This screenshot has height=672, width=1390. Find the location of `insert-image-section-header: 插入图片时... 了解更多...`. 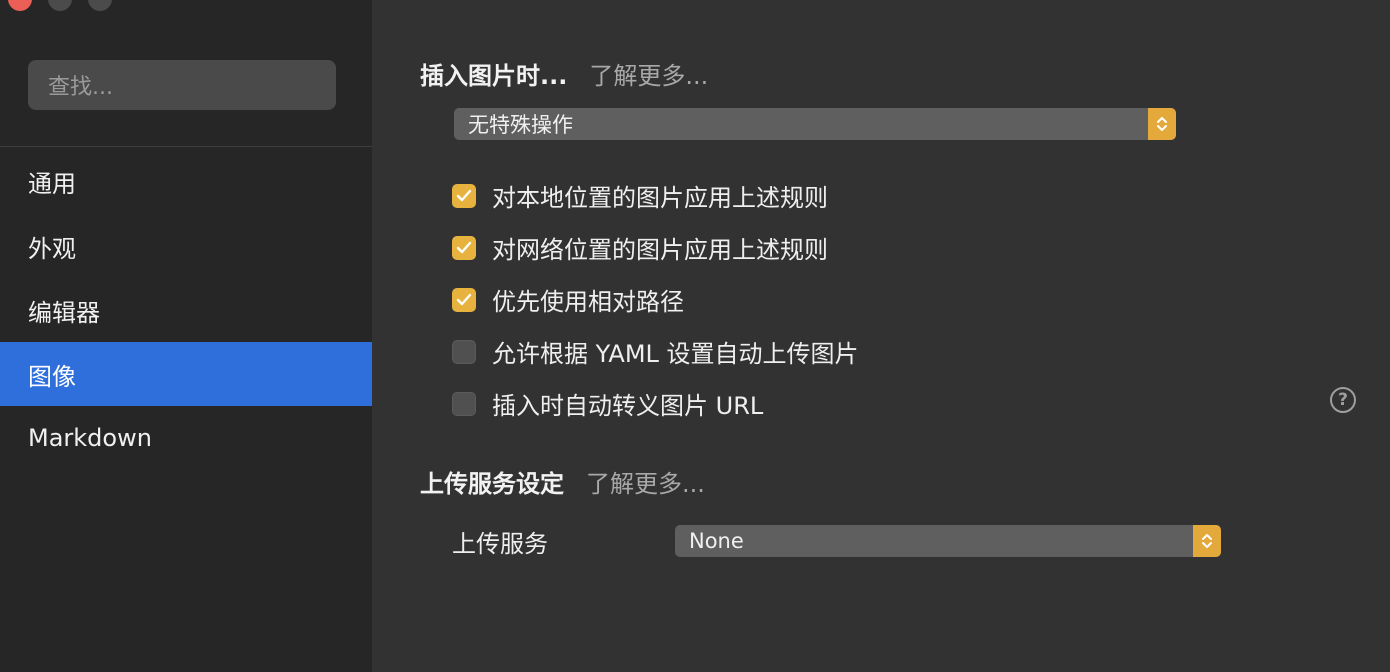

insert-image-section-header: 插入图片时... 了解更多... is located at coordinates (564, 73).